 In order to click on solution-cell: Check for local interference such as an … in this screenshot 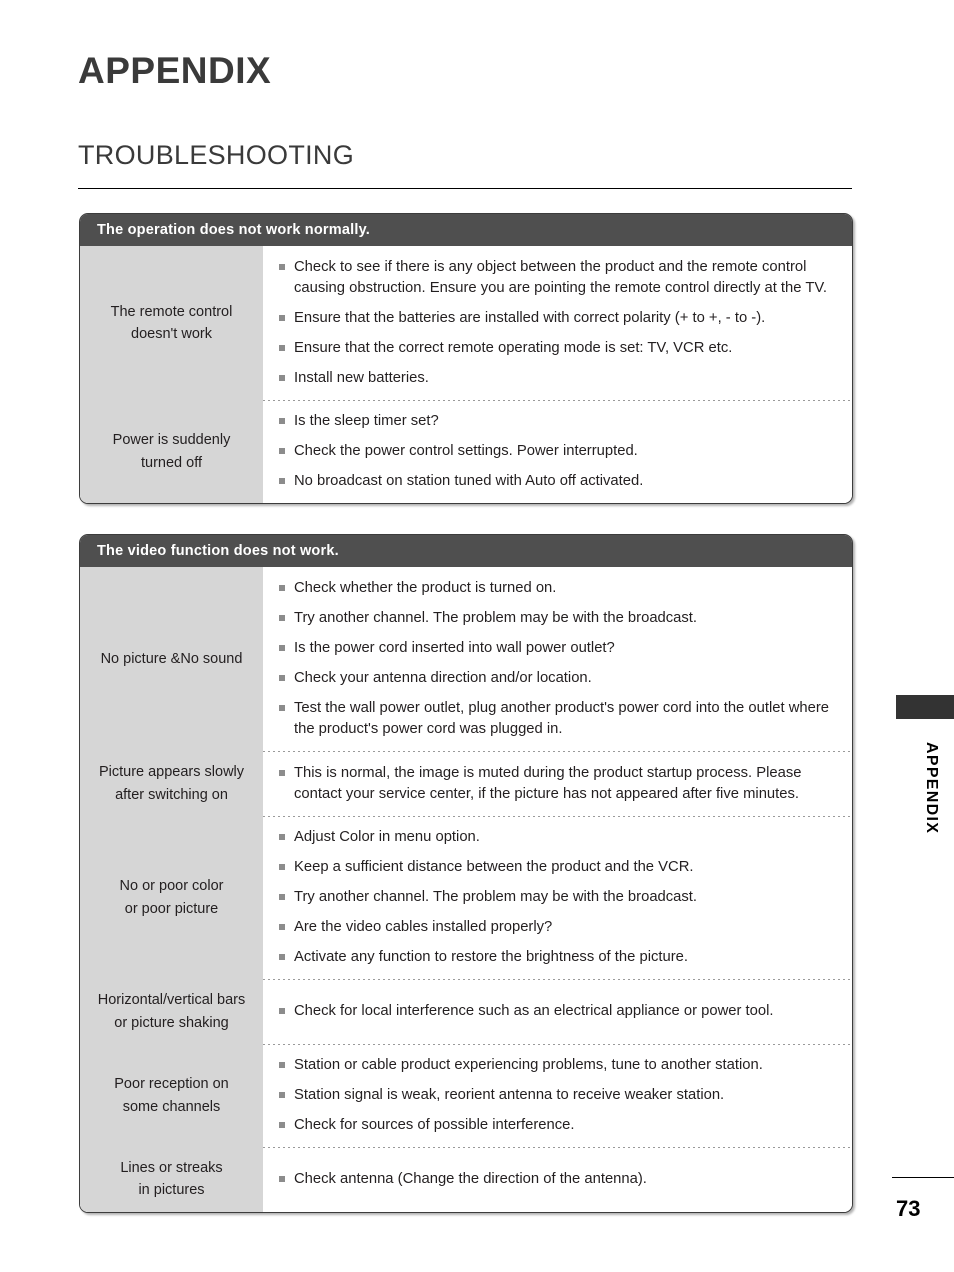, I will do `click(557, 1011)`.